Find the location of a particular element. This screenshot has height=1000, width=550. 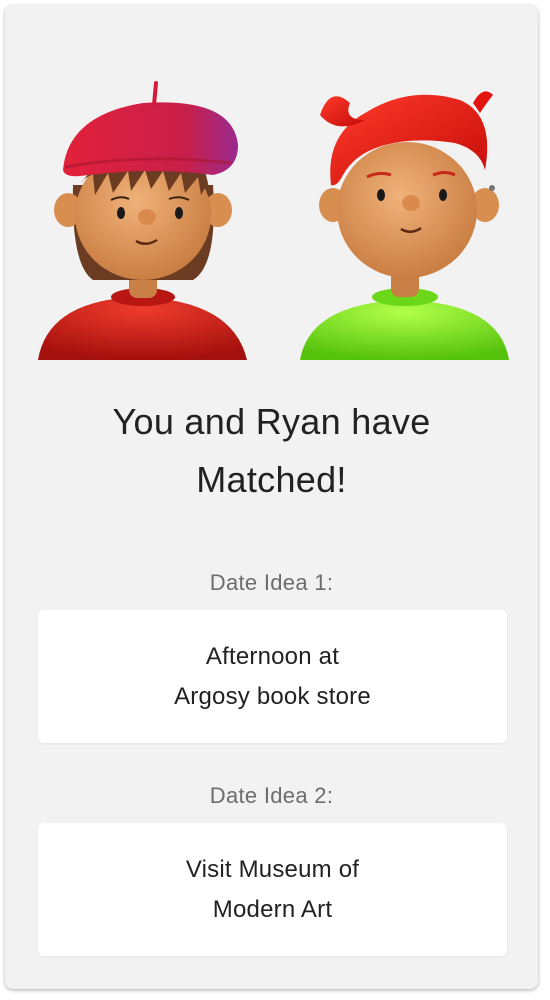

date-idea-1-label: Date Idea 1: is located at coordinates (271, 582).